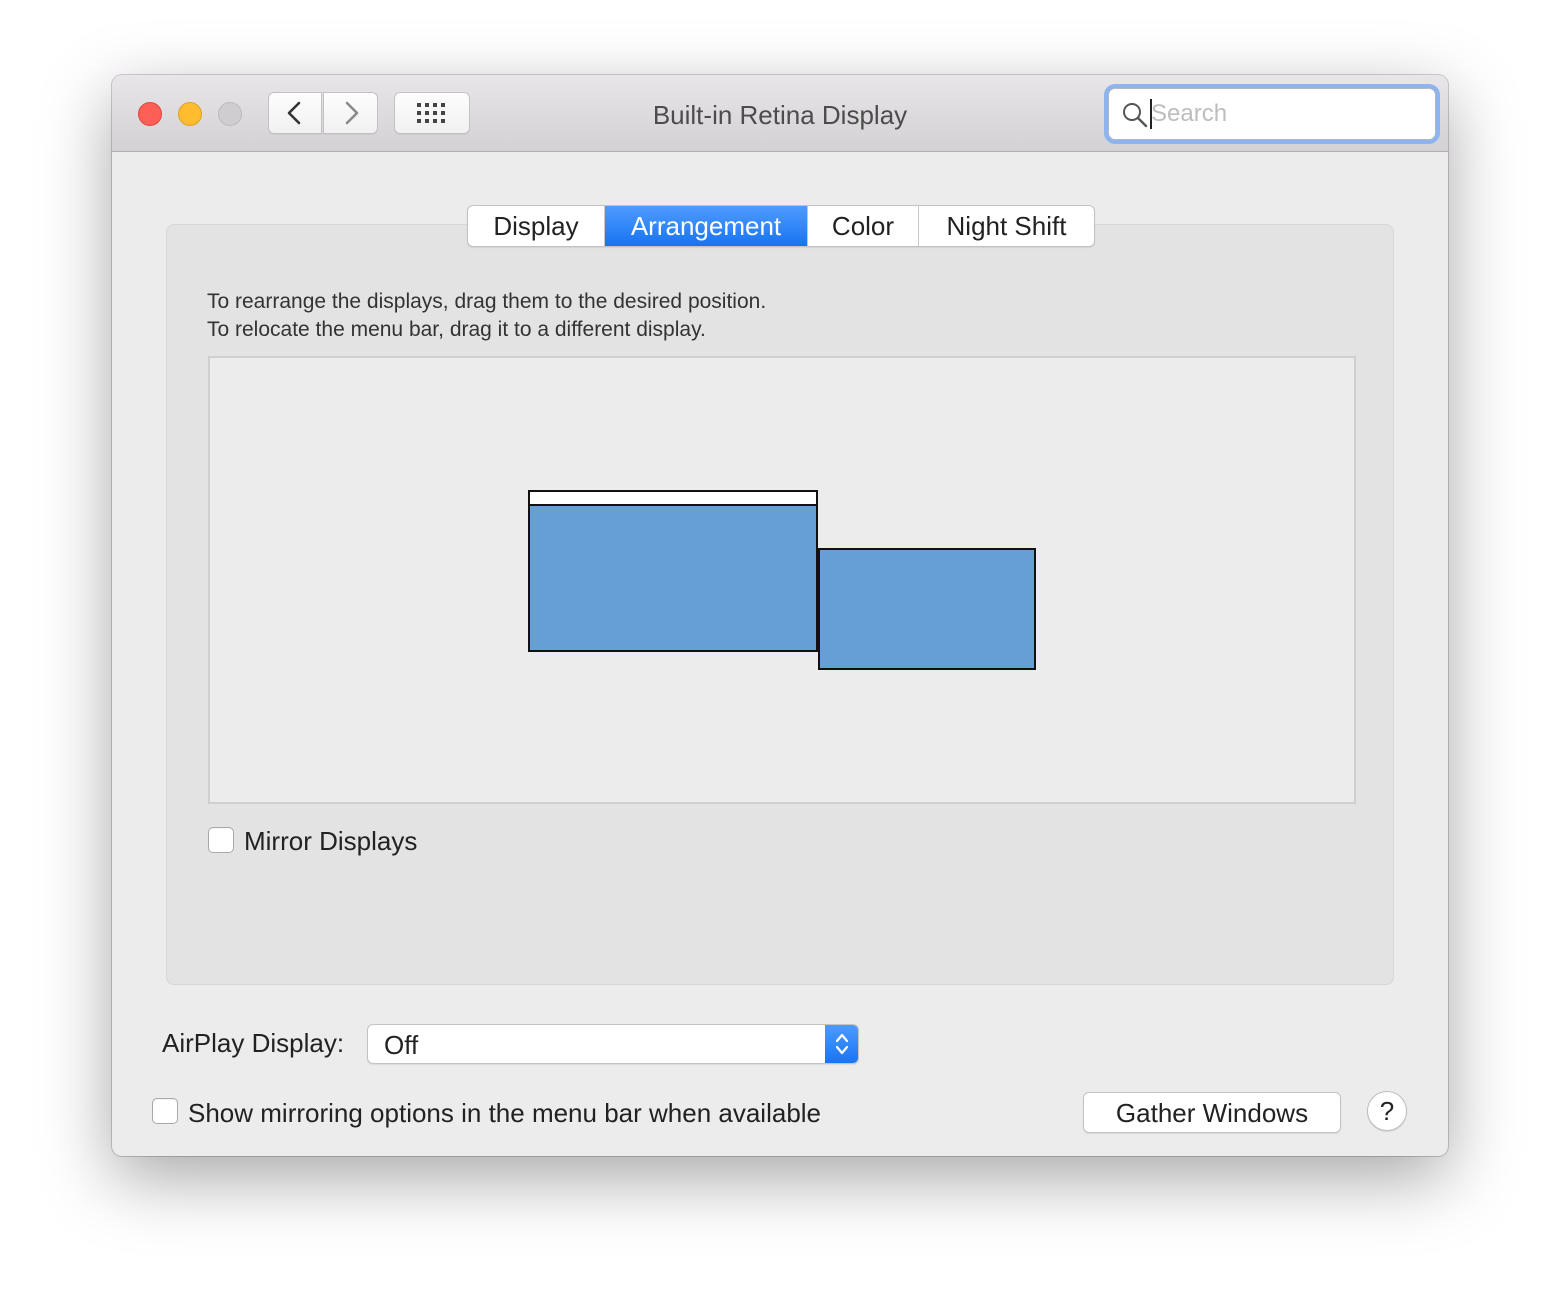  I want to click on minimize-button, so click(190, 114).